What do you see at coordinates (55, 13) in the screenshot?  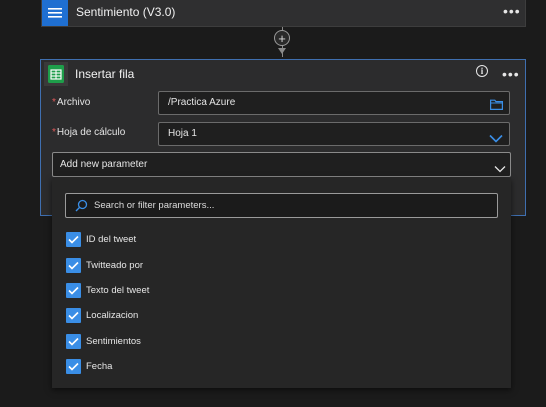 I see `text-analytics-icon` at bounding box center [55, 13].